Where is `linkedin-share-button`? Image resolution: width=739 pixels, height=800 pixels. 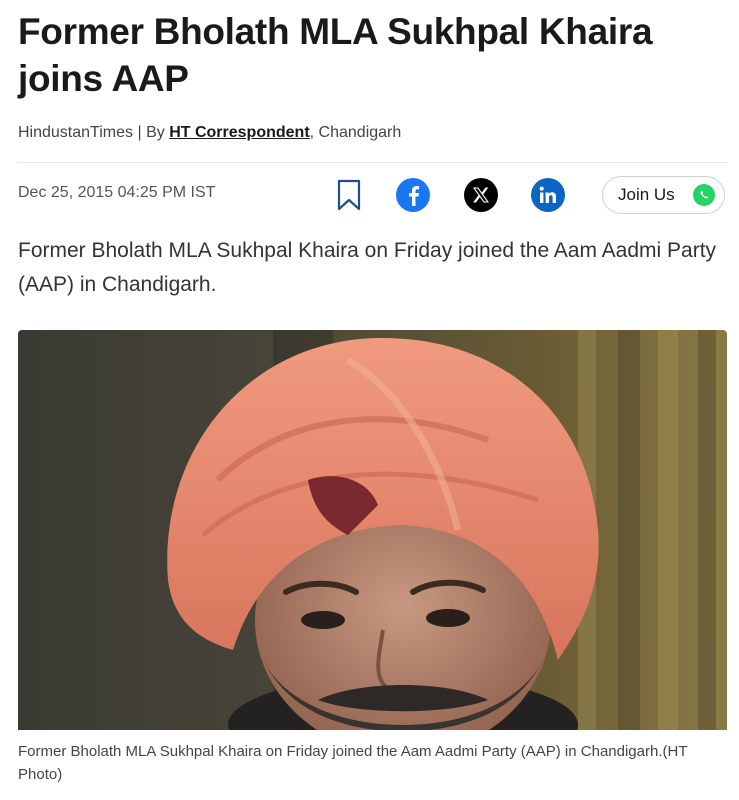
linkedin-share-button is located at coordinates (548, 195).